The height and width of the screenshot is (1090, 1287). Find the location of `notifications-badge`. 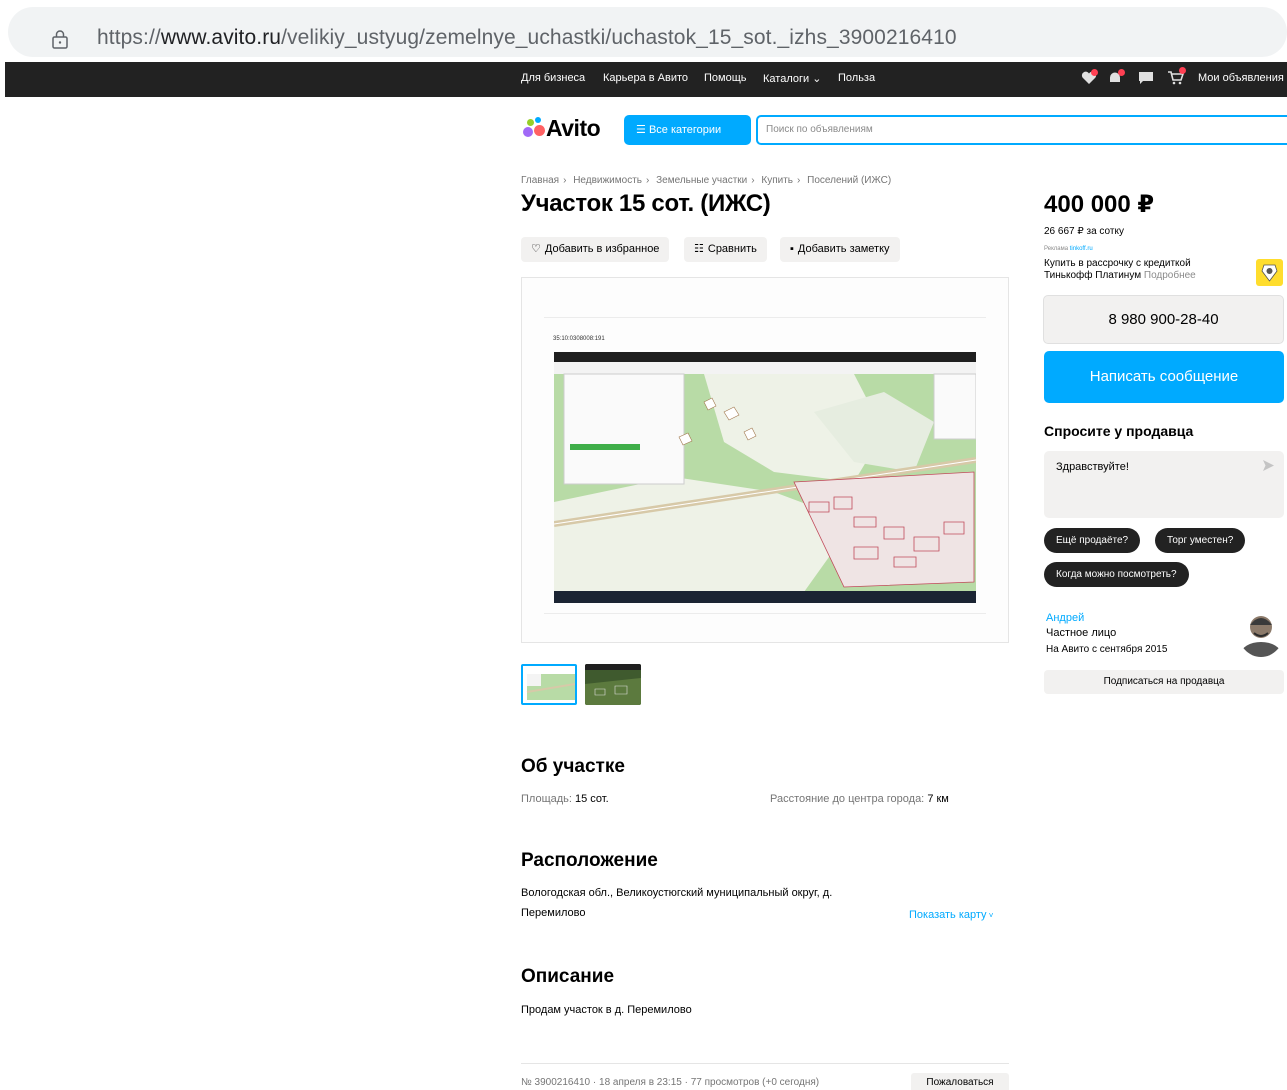

notifications-badge is located at coordinates (1121, 72).